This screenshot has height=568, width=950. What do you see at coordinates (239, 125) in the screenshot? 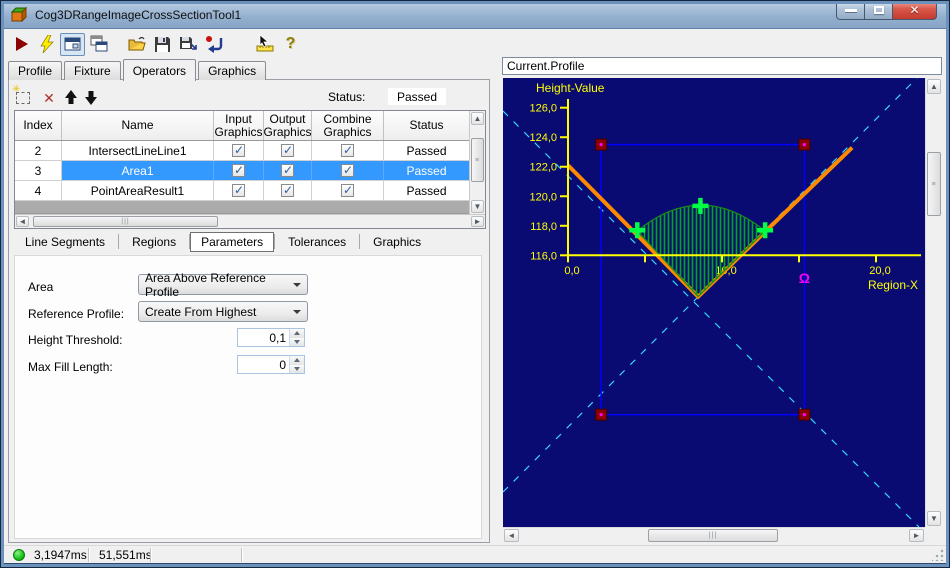
I see `col-input-graphics: Input Graphics` at bounding box center [239, 125].